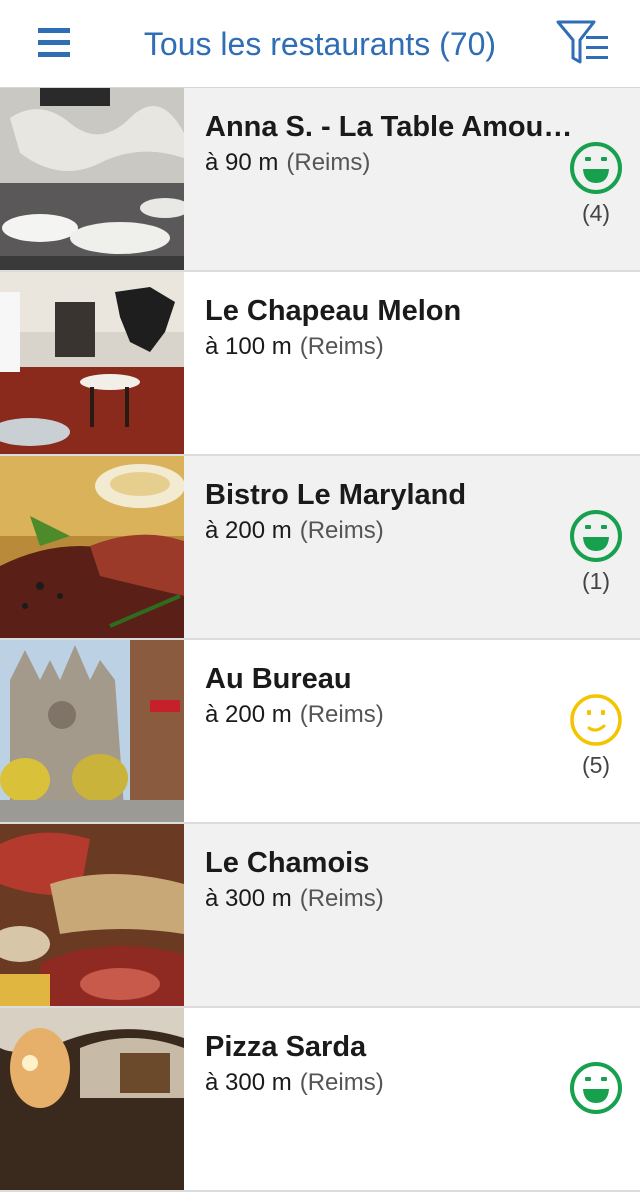 The image size is (640, 1192). What do you see at coordinates (333, 311) in the screenshot?
I see `restaurant-name: Le Chapeau Melon` at bounding box center [333, 311].